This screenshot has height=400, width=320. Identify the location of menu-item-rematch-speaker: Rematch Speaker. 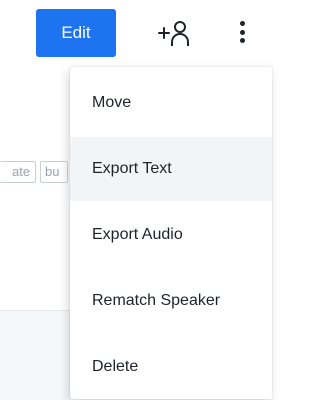
(171, 301).